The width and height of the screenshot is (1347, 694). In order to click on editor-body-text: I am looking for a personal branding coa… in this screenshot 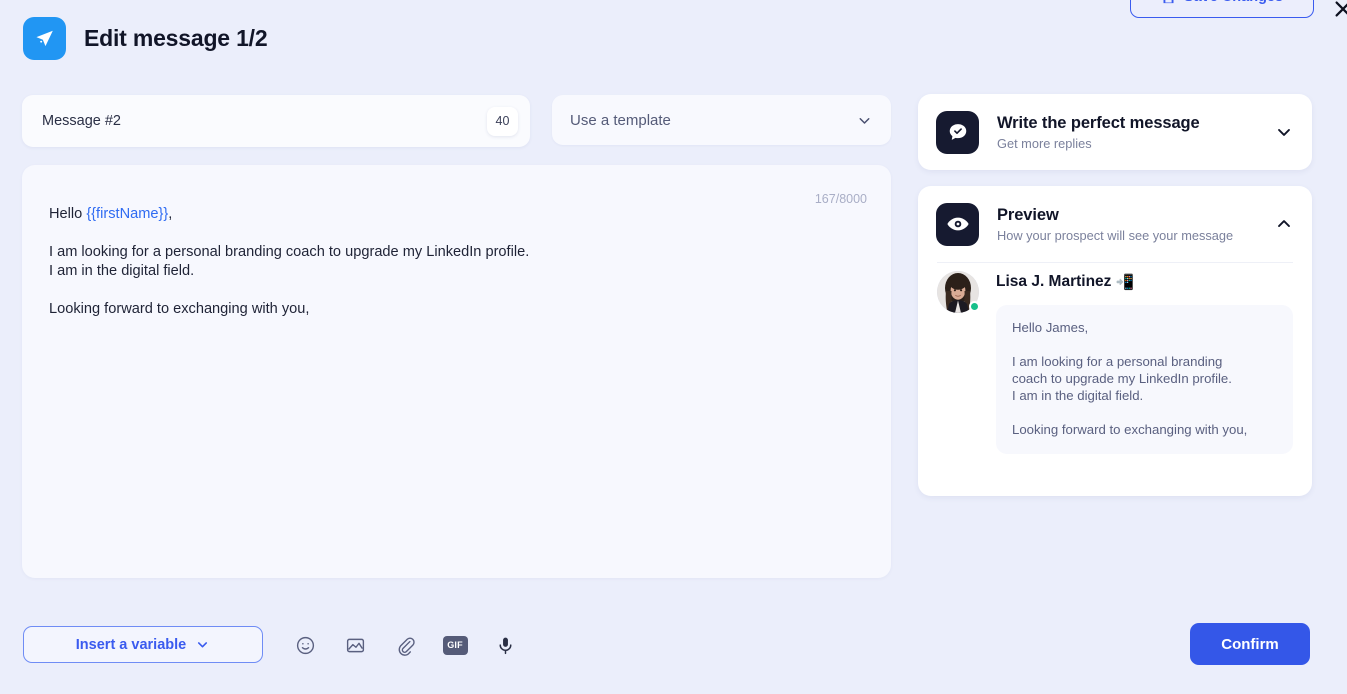, I will do `click(289, 280)`.